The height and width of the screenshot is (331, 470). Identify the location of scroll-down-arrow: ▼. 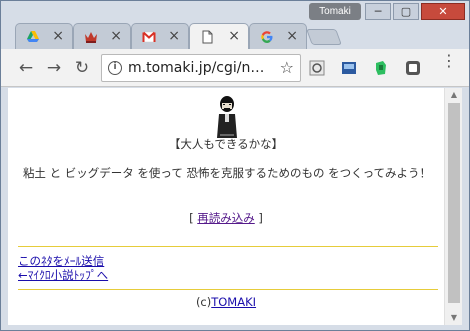
(454, 318).